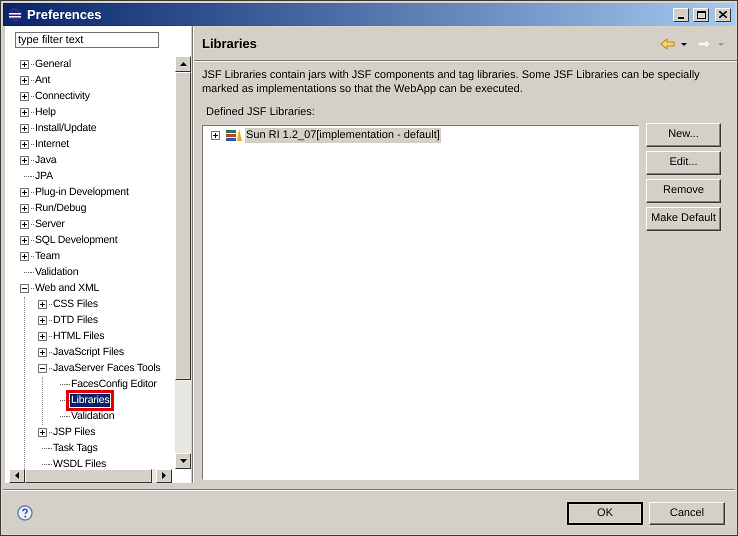  What do you see at coordinates (667, 44) in the screenshot?
I see `back-arrow-icon` at bounding box center [667, 44].